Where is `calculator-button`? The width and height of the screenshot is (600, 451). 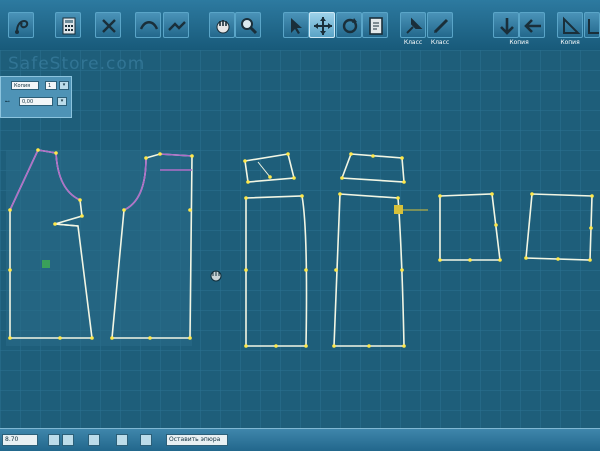 calculator-button is located at coordinates (68, 25).